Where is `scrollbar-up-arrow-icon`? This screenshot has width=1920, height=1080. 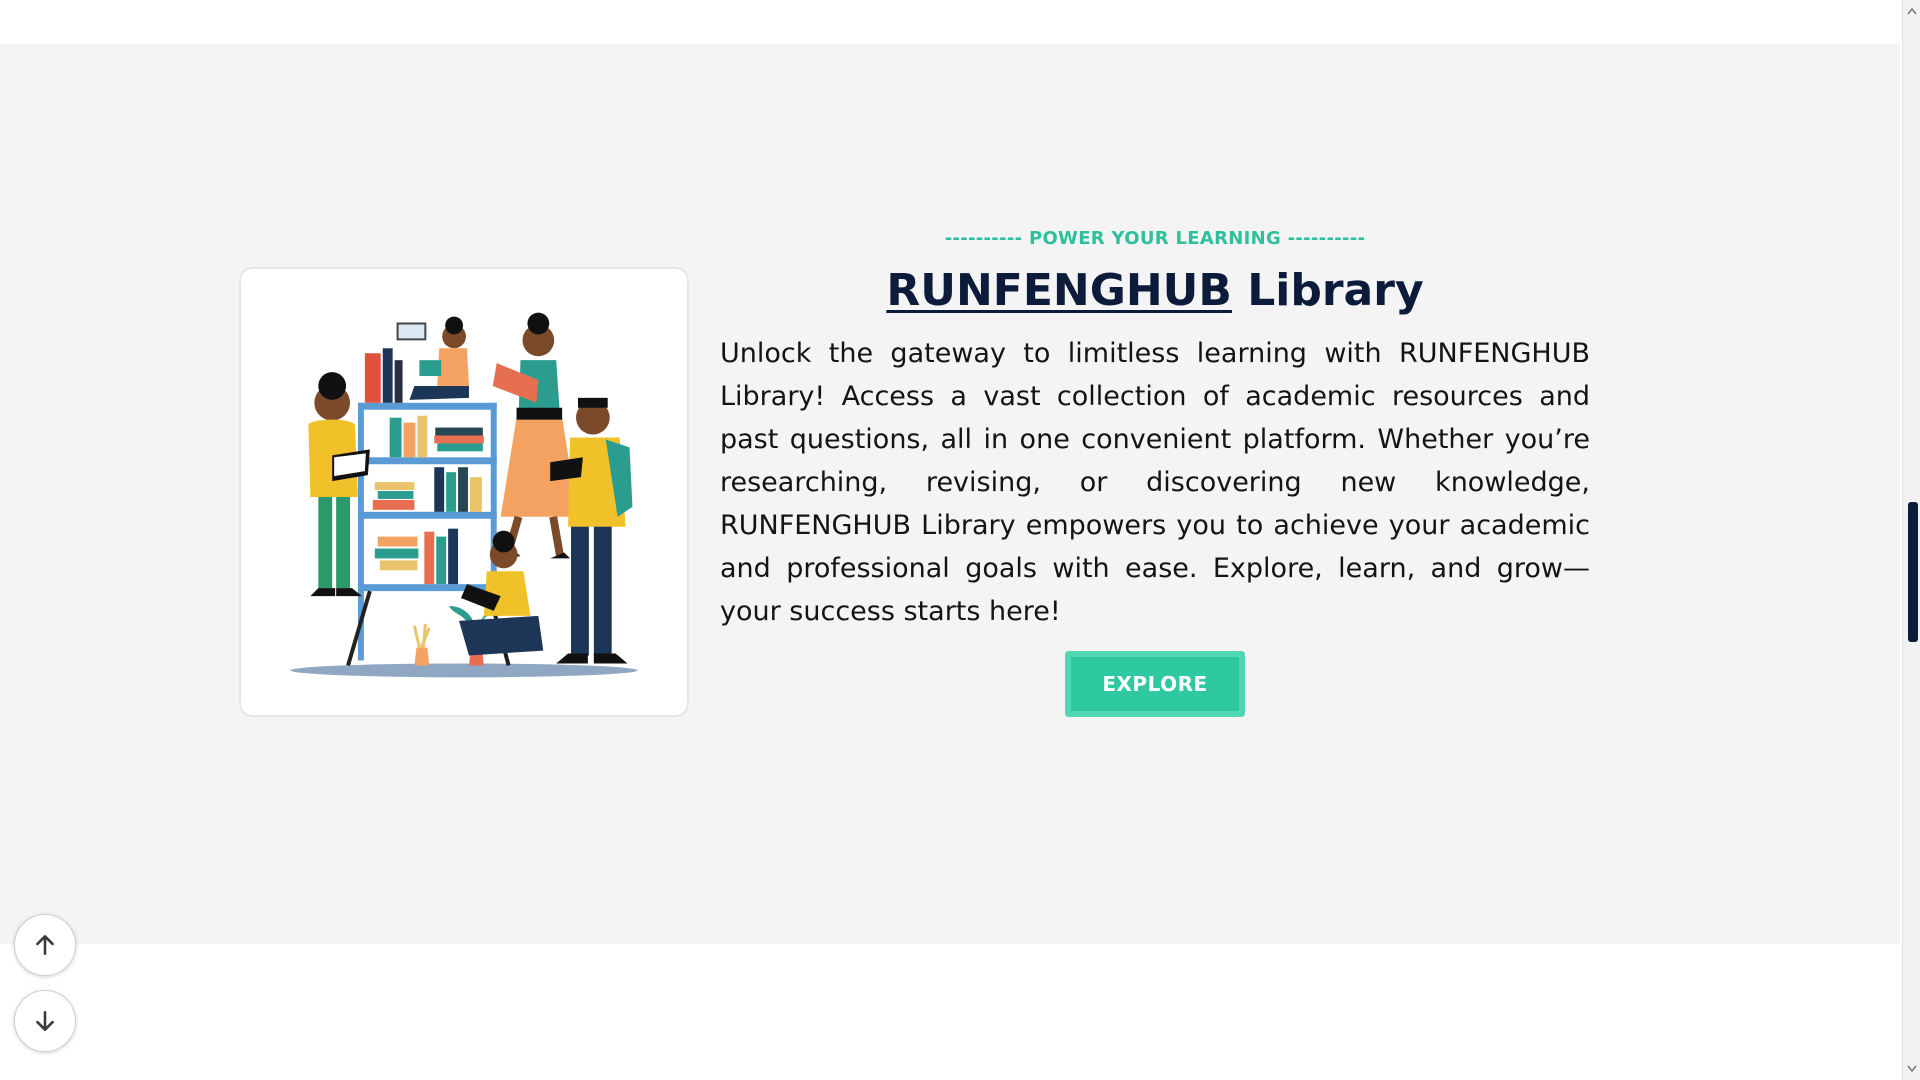 scrollbar-up-arrow-icon is located at coordinates (1911, 11).